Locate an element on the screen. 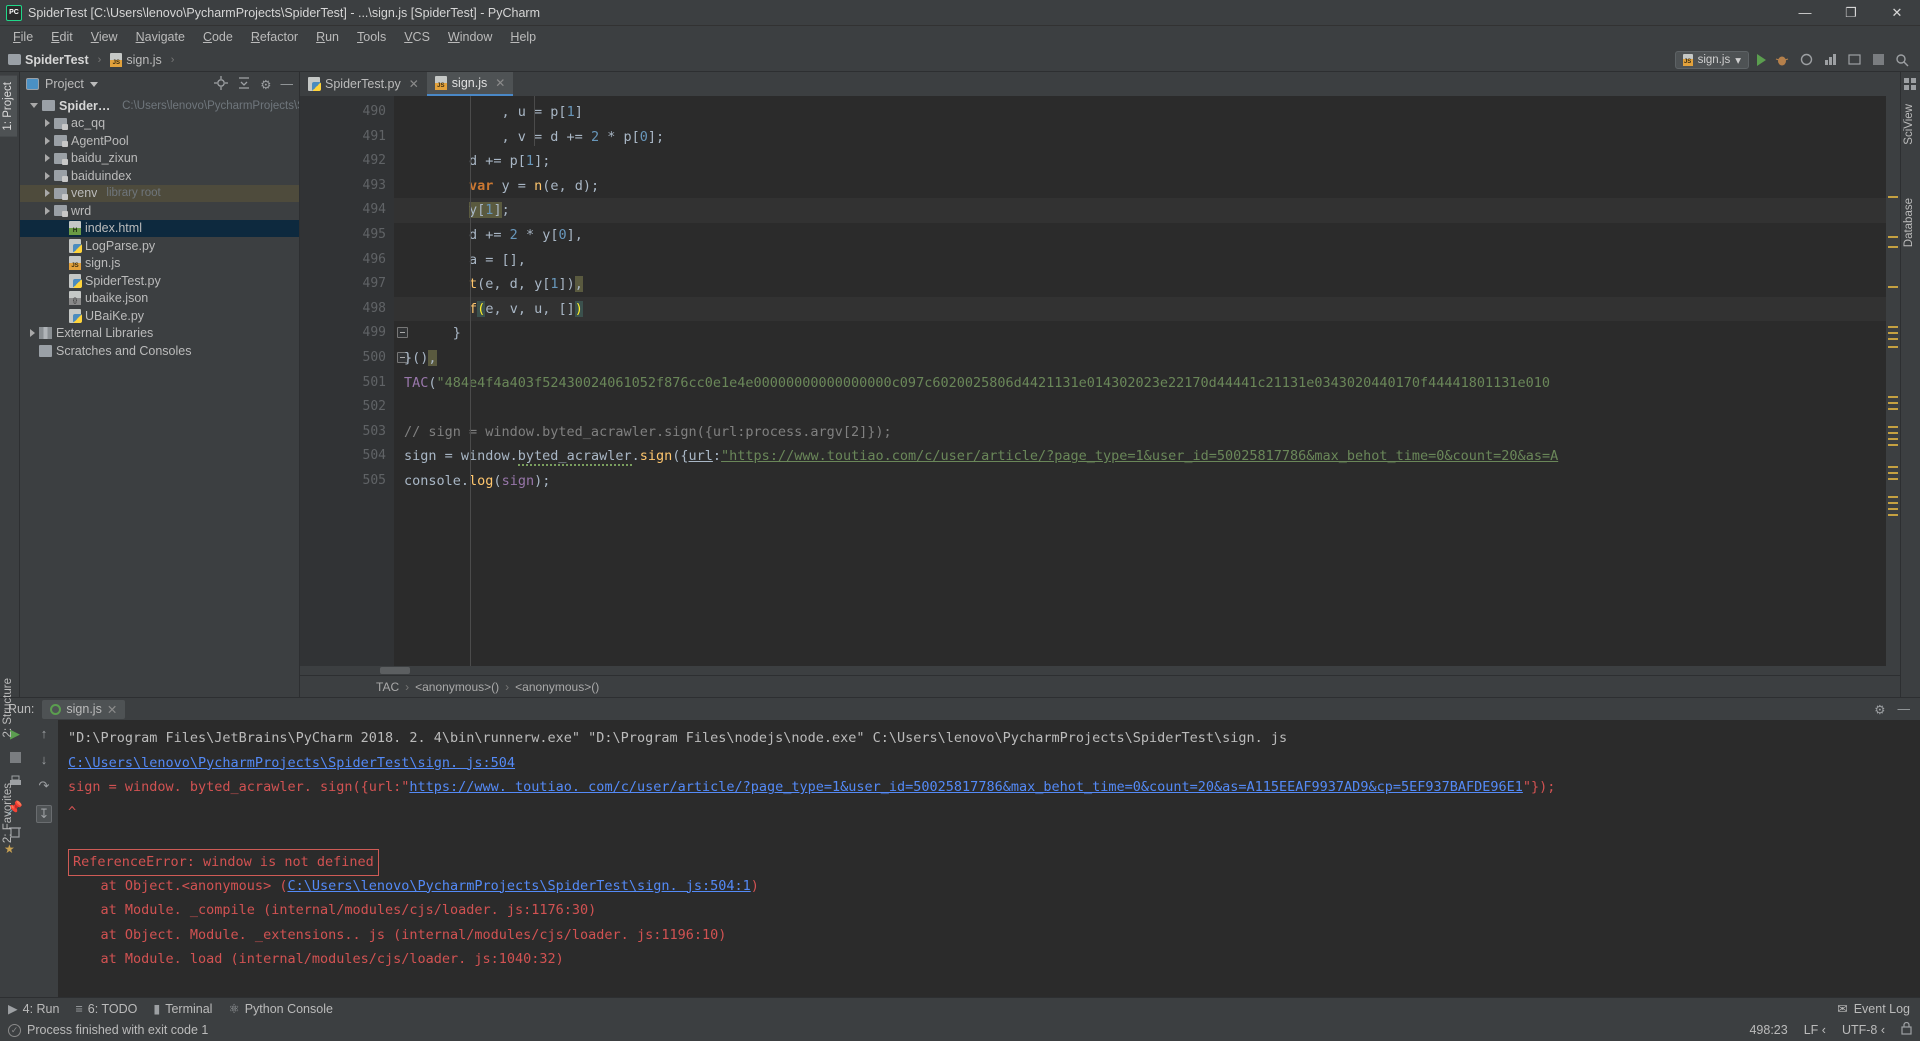 The height and width of the screenshot is (1041, 1920). code-line: console.log(sign); is located at coordinates (1140, 481).